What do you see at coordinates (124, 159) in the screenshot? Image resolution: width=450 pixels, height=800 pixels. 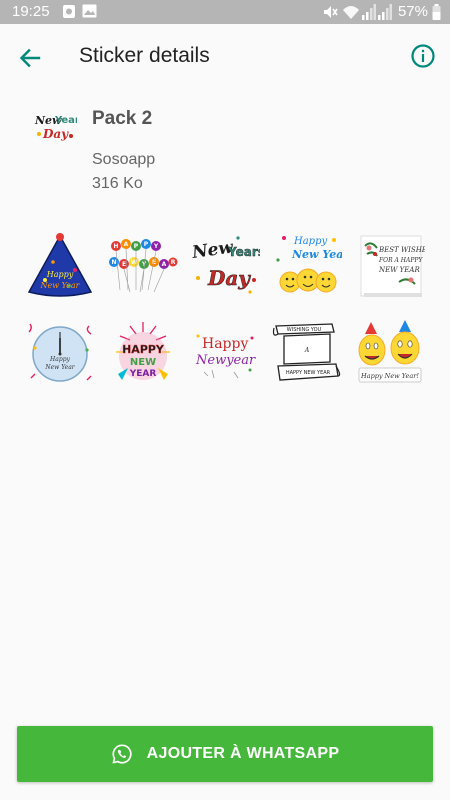 I see `pack-publisher: Sosoapp` at bounding box center [124, 159].